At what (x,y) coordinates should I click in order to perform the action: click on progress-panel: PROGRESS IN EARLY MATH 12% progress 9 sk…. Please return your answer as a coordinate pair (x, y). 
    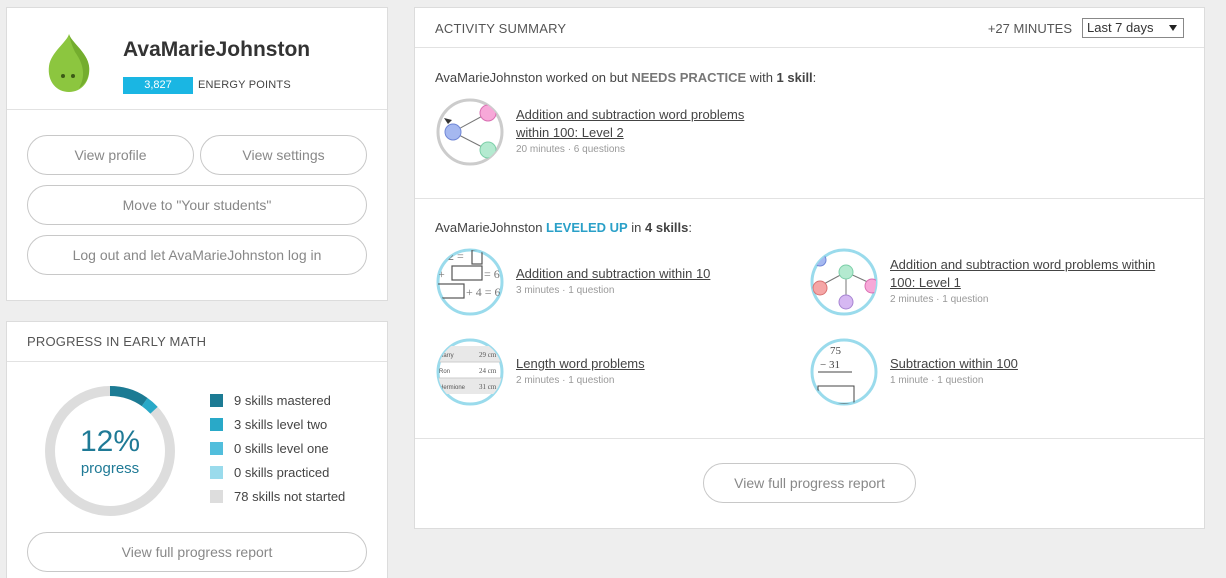
    Looking at the image, I should click on (197, 449).